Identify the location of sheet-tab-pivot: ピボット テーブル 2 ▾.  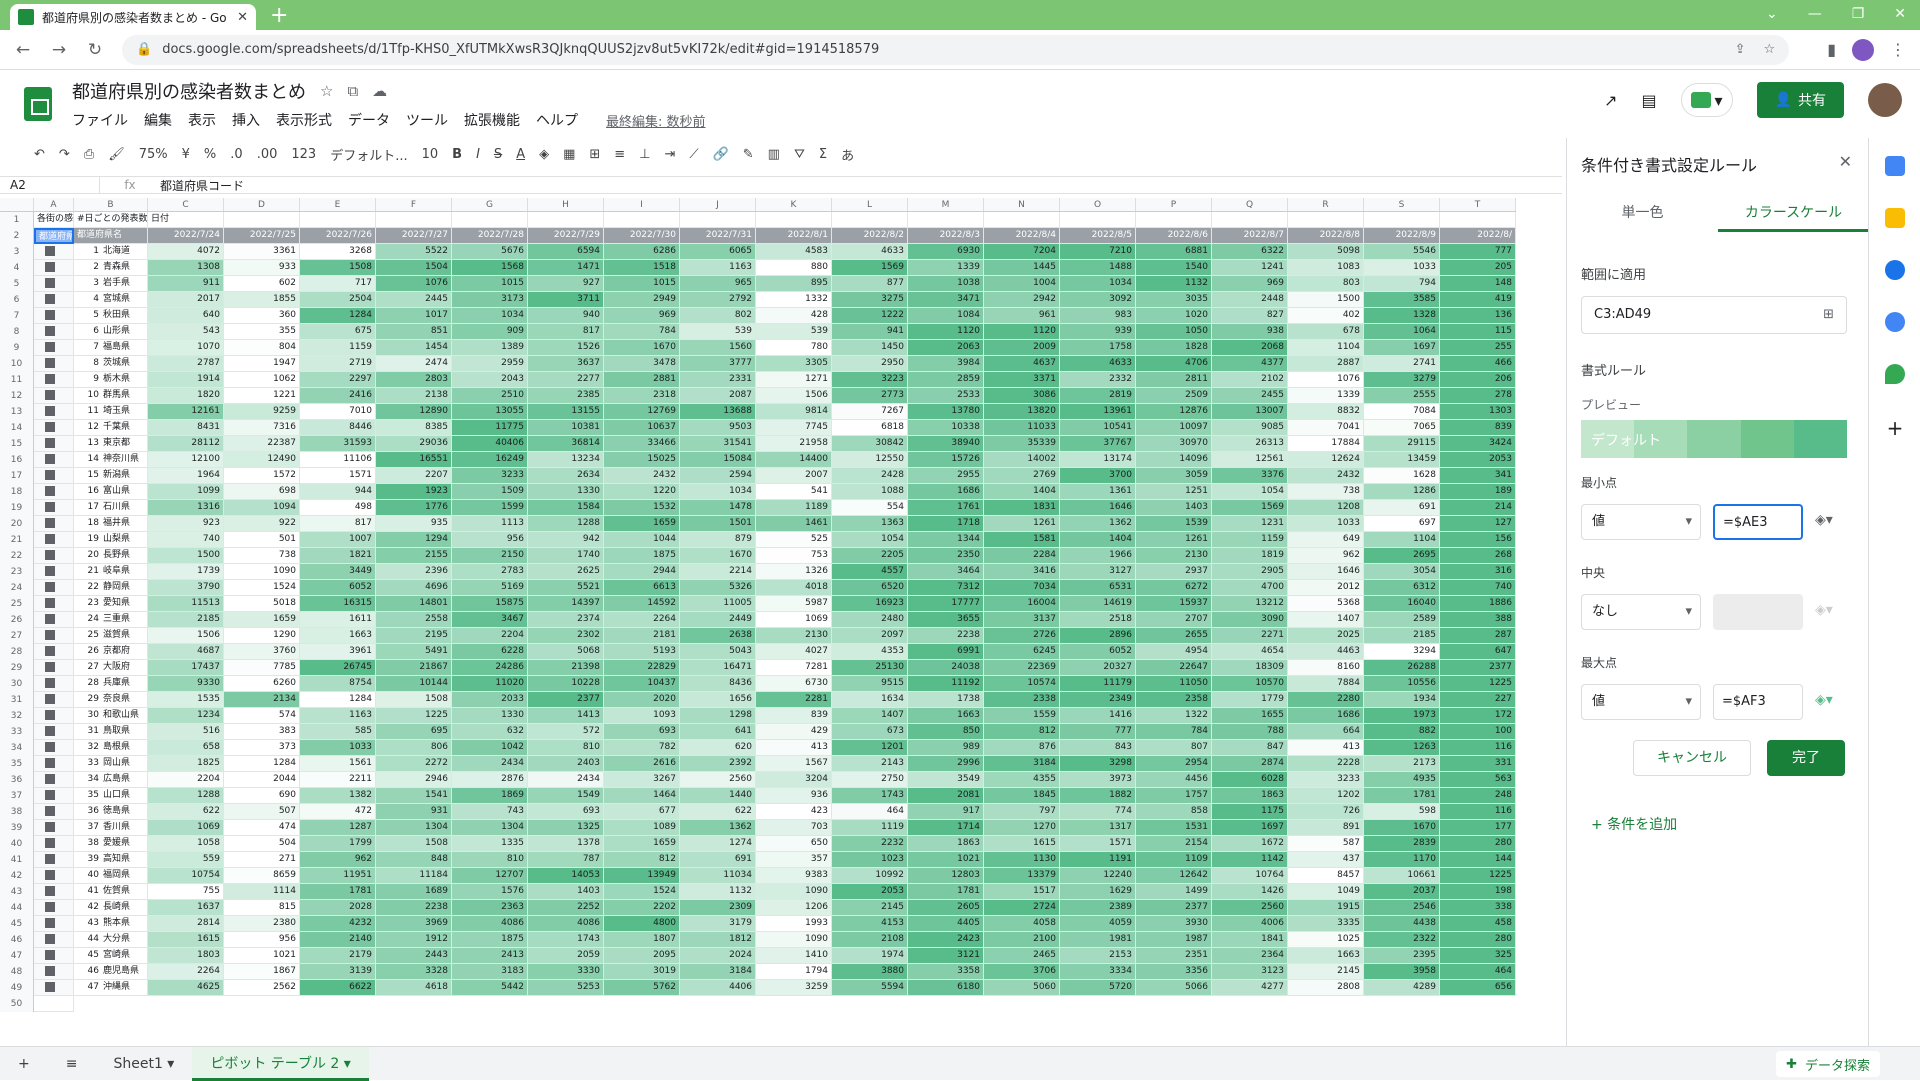
(280, 1063).